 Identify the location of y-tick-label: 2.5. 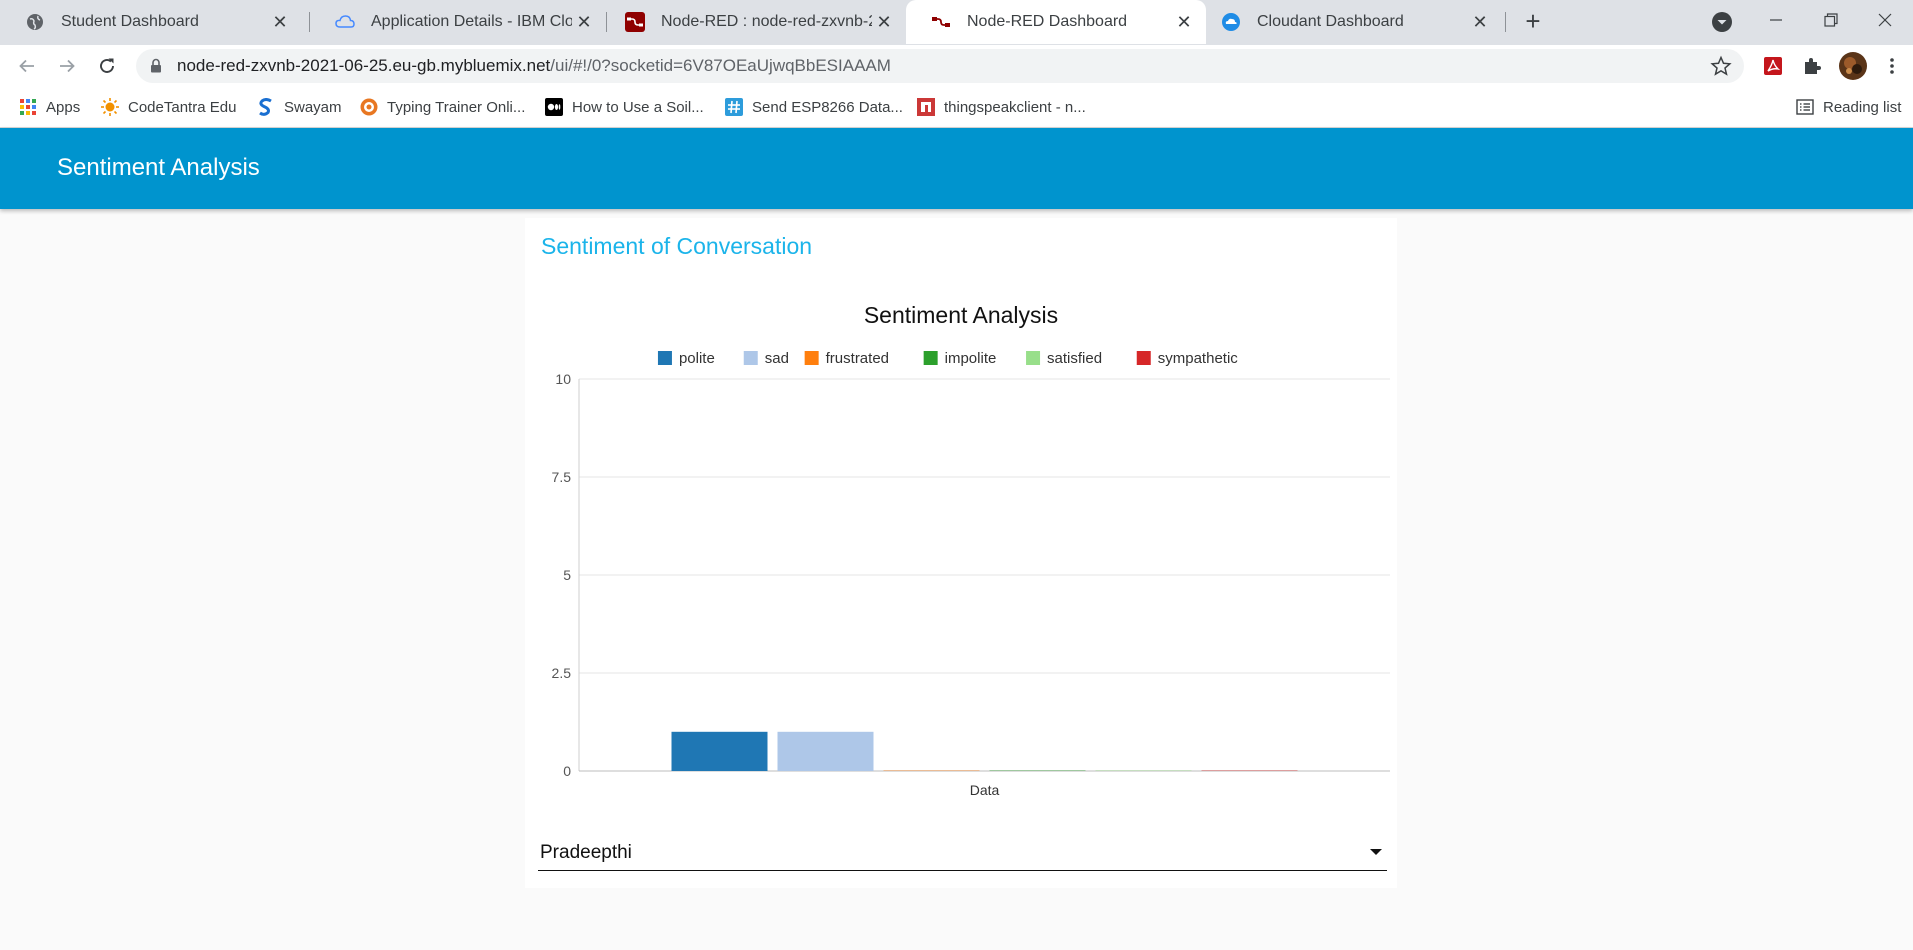
(562, 673).